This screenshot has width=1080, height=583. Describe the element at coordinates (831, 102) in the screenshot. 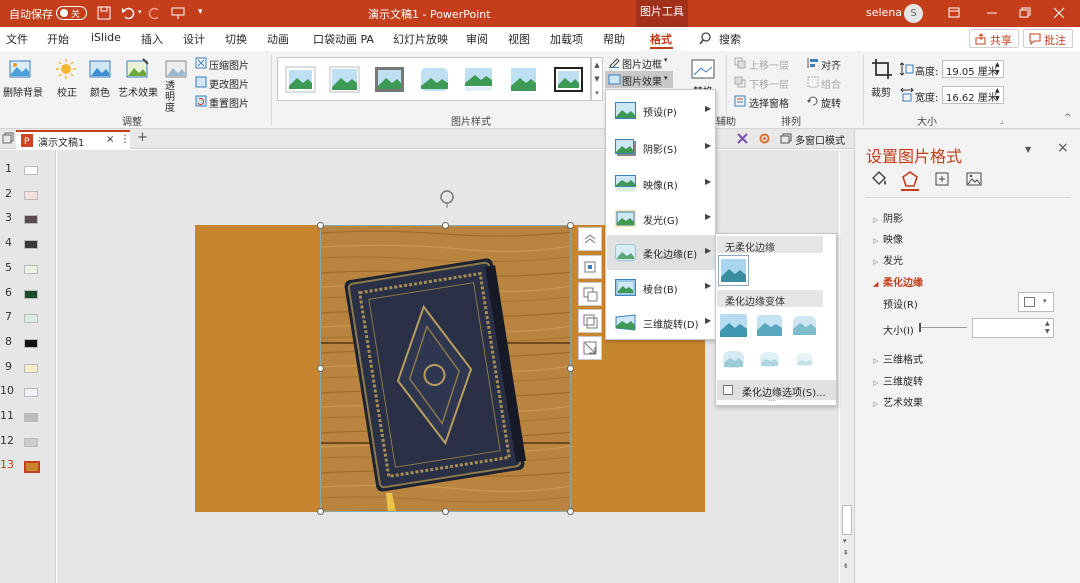

I see `rotate-button: 旋转` at that location.